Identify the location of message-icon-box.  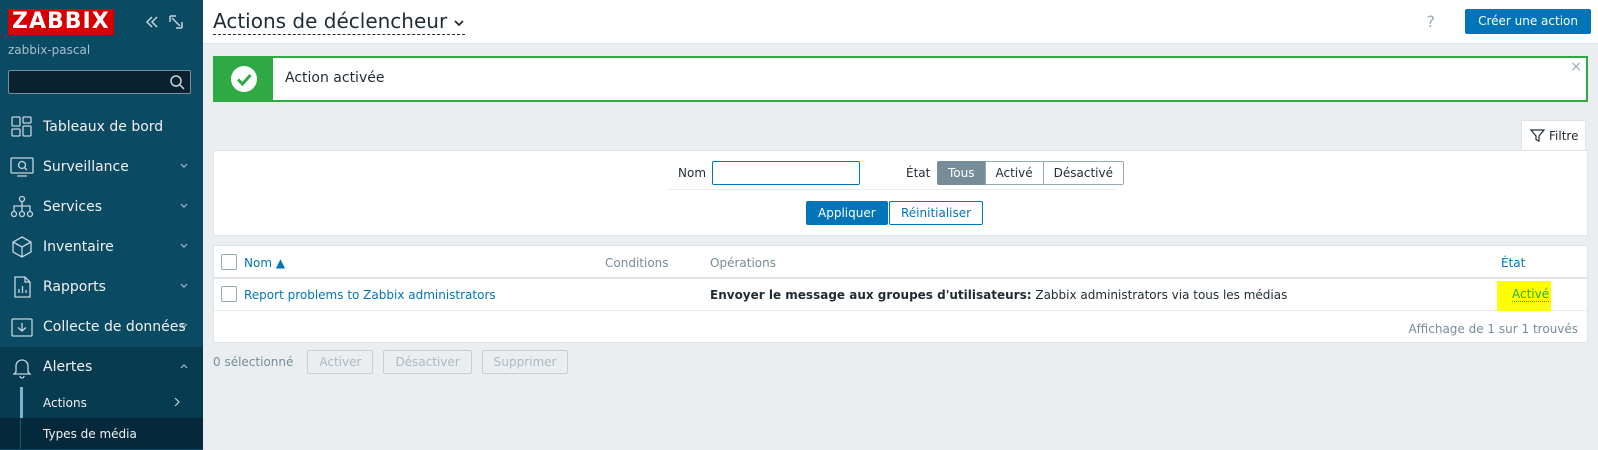
(244, 79).